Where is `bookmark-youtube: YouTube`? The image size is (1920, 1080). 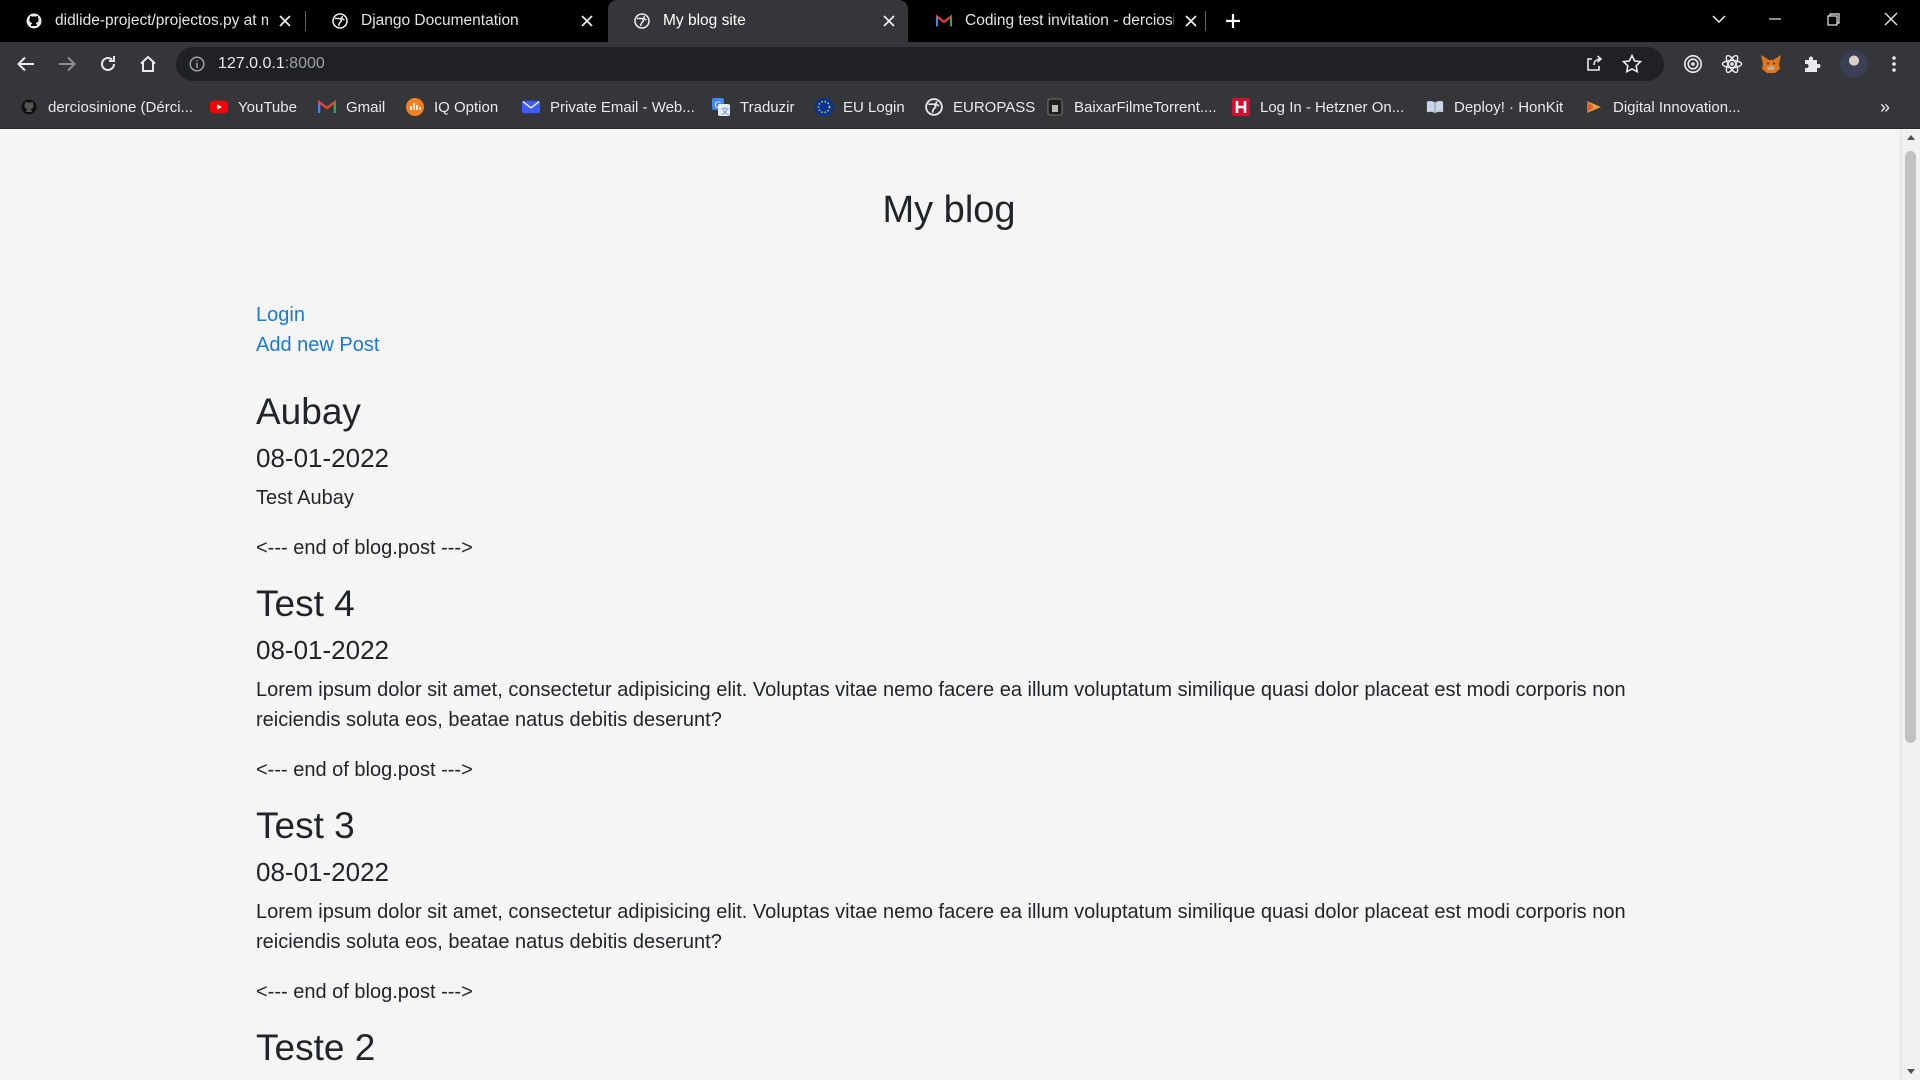 bookmark-youtube: YouTube is located at coordinates (253, 107).